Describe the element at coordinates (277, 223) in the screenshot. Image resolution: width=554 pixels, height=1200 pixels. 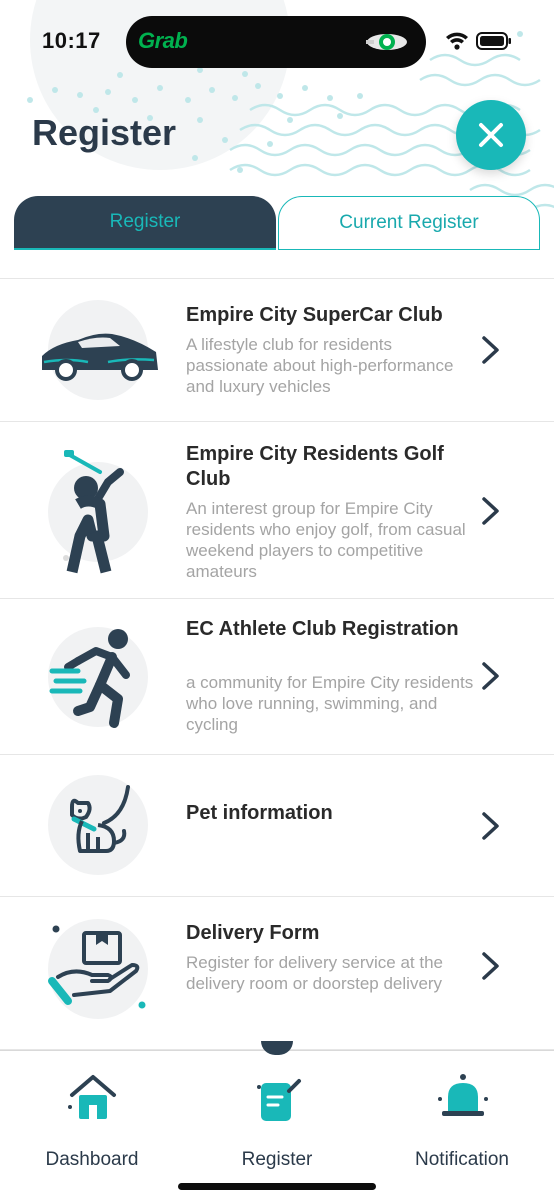
I see `register-tabs: Register Current Register` at that location.